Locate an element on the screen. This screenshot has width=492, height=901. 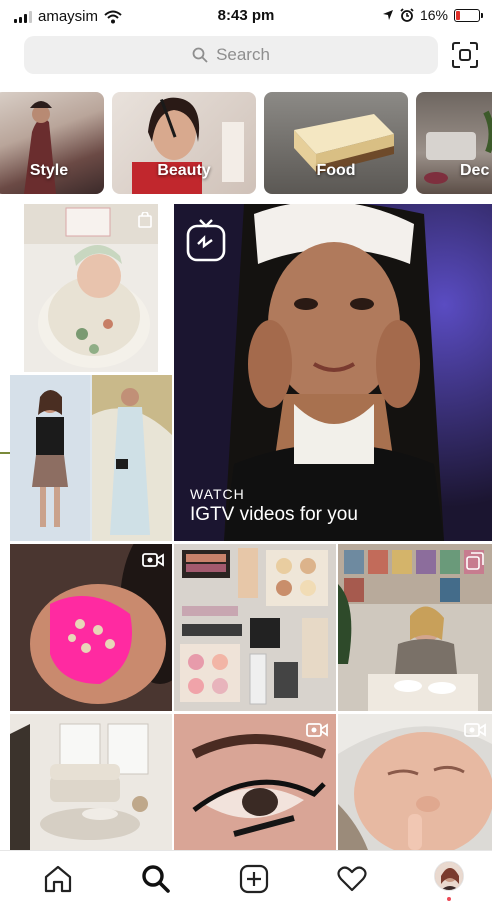
category-label: Beauty is located at coordinates (184, 170).